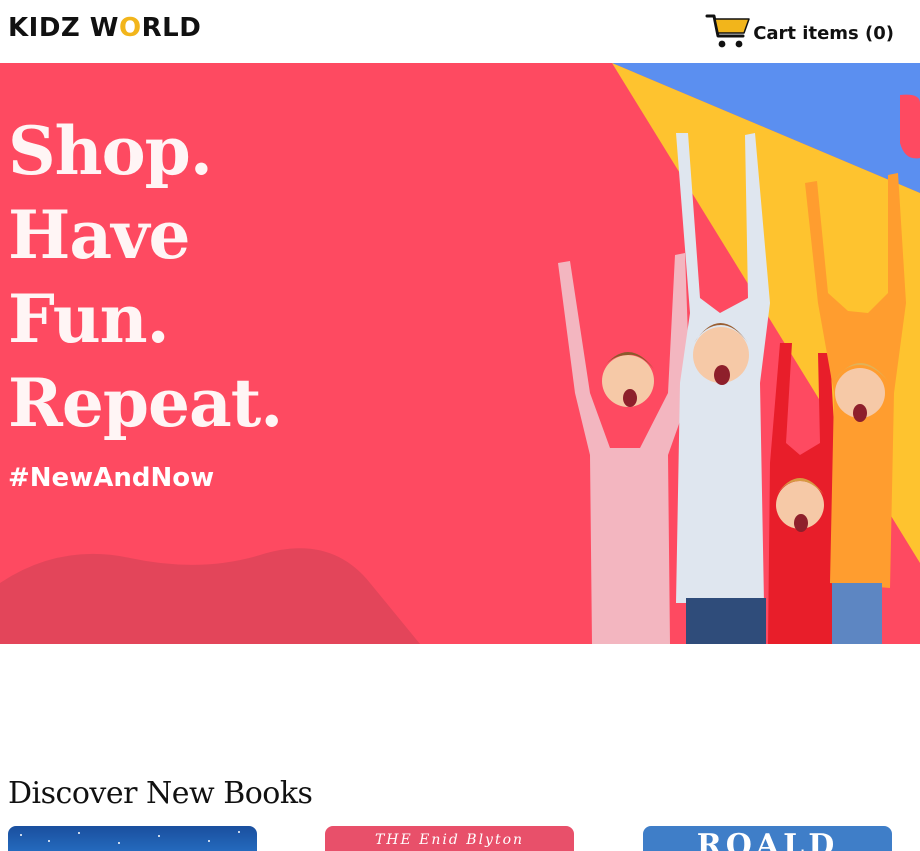  I want to click on cart-button: Cart items (0), so click(799, 33).